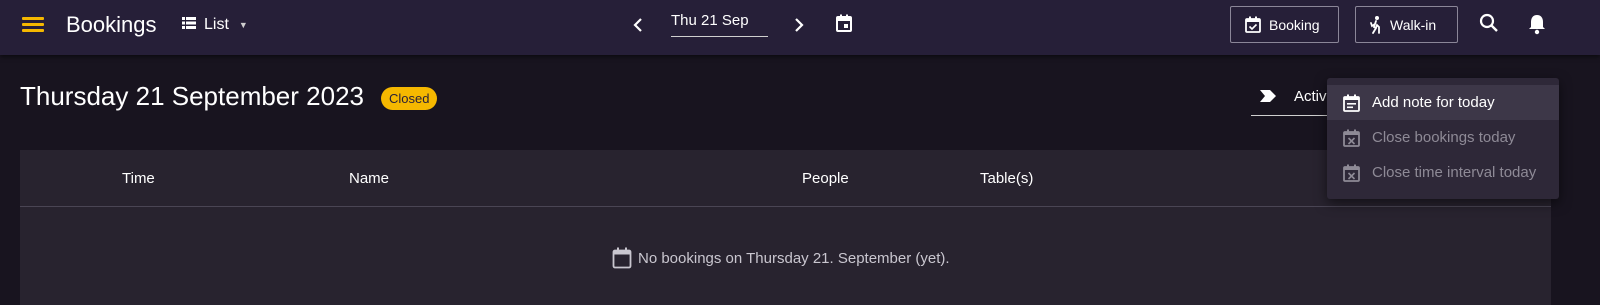 The image size is (1600, 305). What do you see at coordinates (622, 258) in the screenshot?
I see `calendar-empty-icon` at bounding box center [622, 258].